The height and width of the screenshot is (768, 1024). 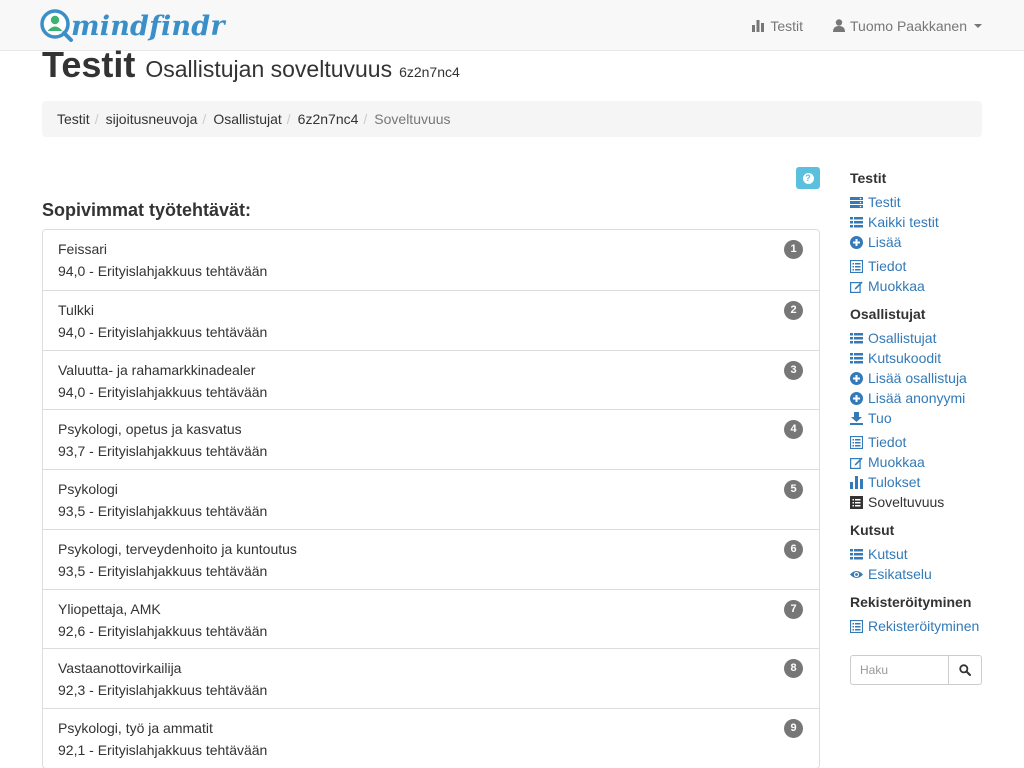 I want to click on job-title: Vastaanottovirkailija, so click(x=120, y=668).